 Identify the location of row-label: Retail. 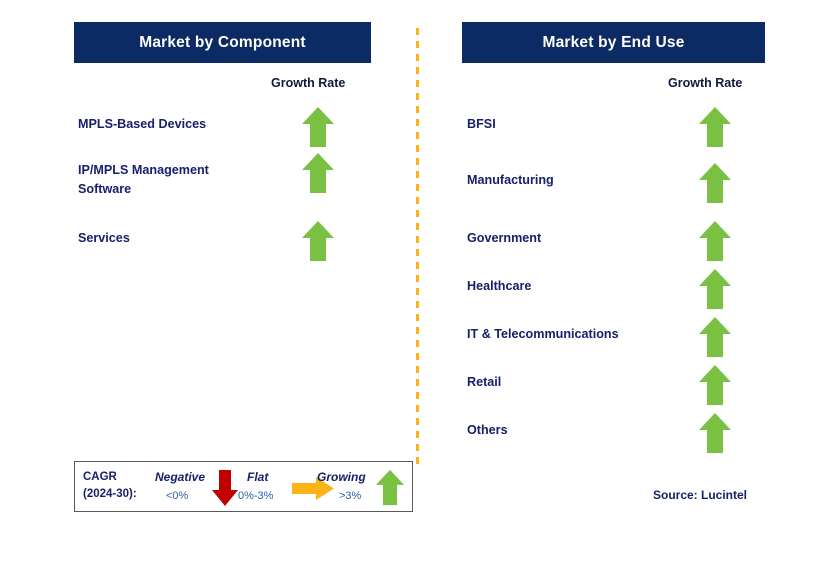
(484, 382).